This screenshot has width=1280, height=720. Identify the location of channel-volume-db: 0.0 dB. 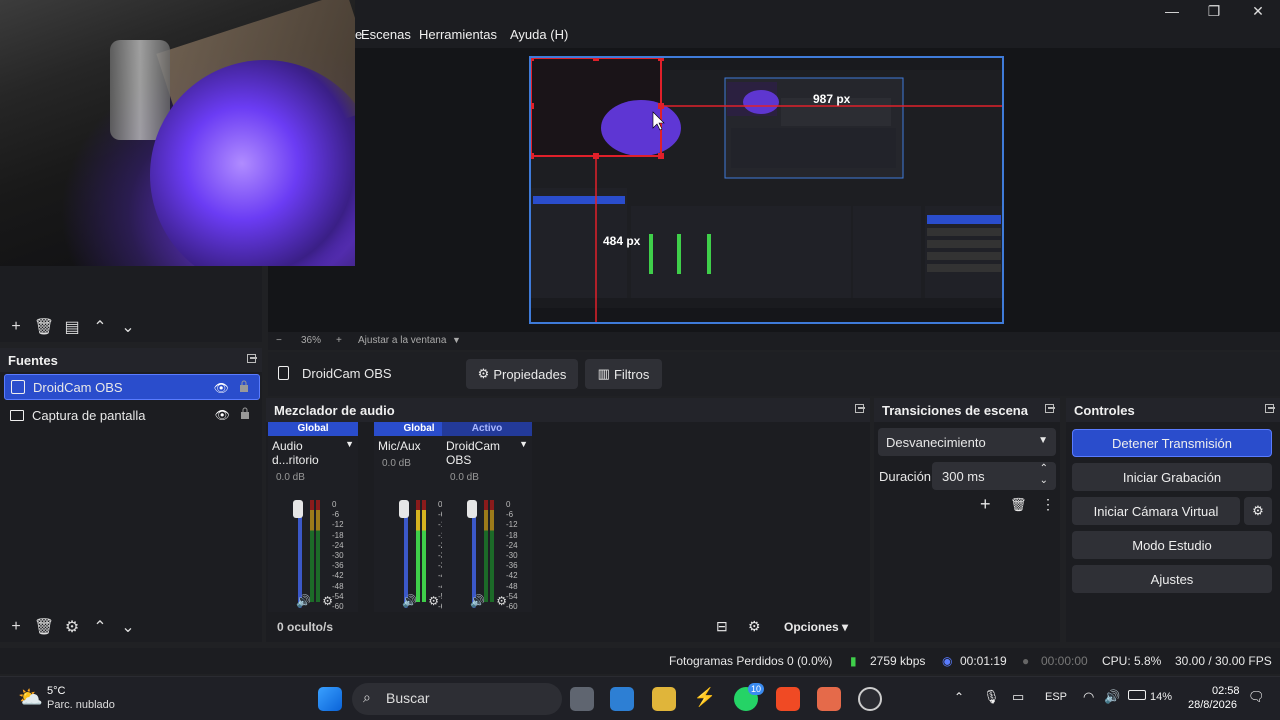
(290, 477).